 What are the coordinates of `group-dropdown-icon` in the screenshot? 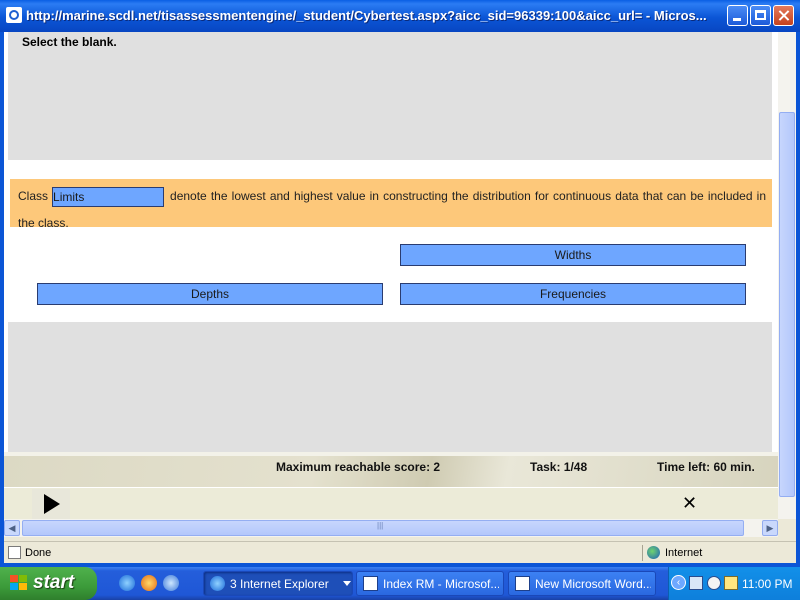 It's located at (347, 583).